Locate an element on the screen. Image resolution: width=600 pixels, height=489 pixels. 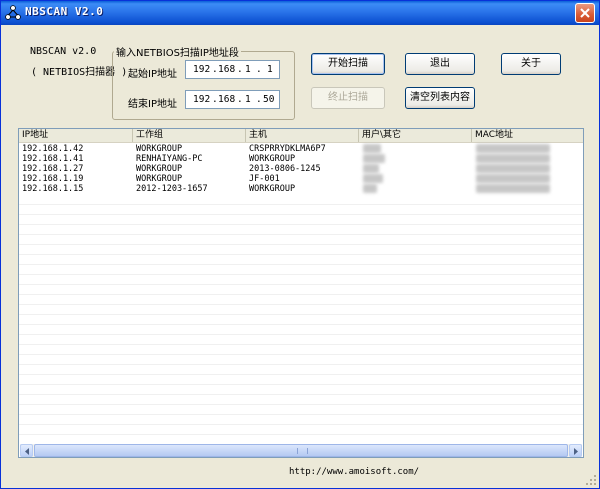
close-button is located at coordinates (585, 13).